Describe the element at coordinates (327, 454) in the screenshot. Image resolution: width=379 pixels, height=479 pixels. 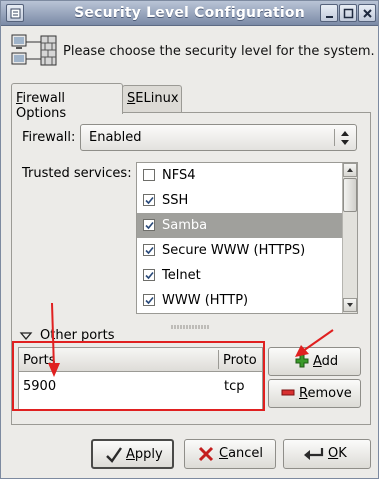
I see `ok-button: OK` at that location.